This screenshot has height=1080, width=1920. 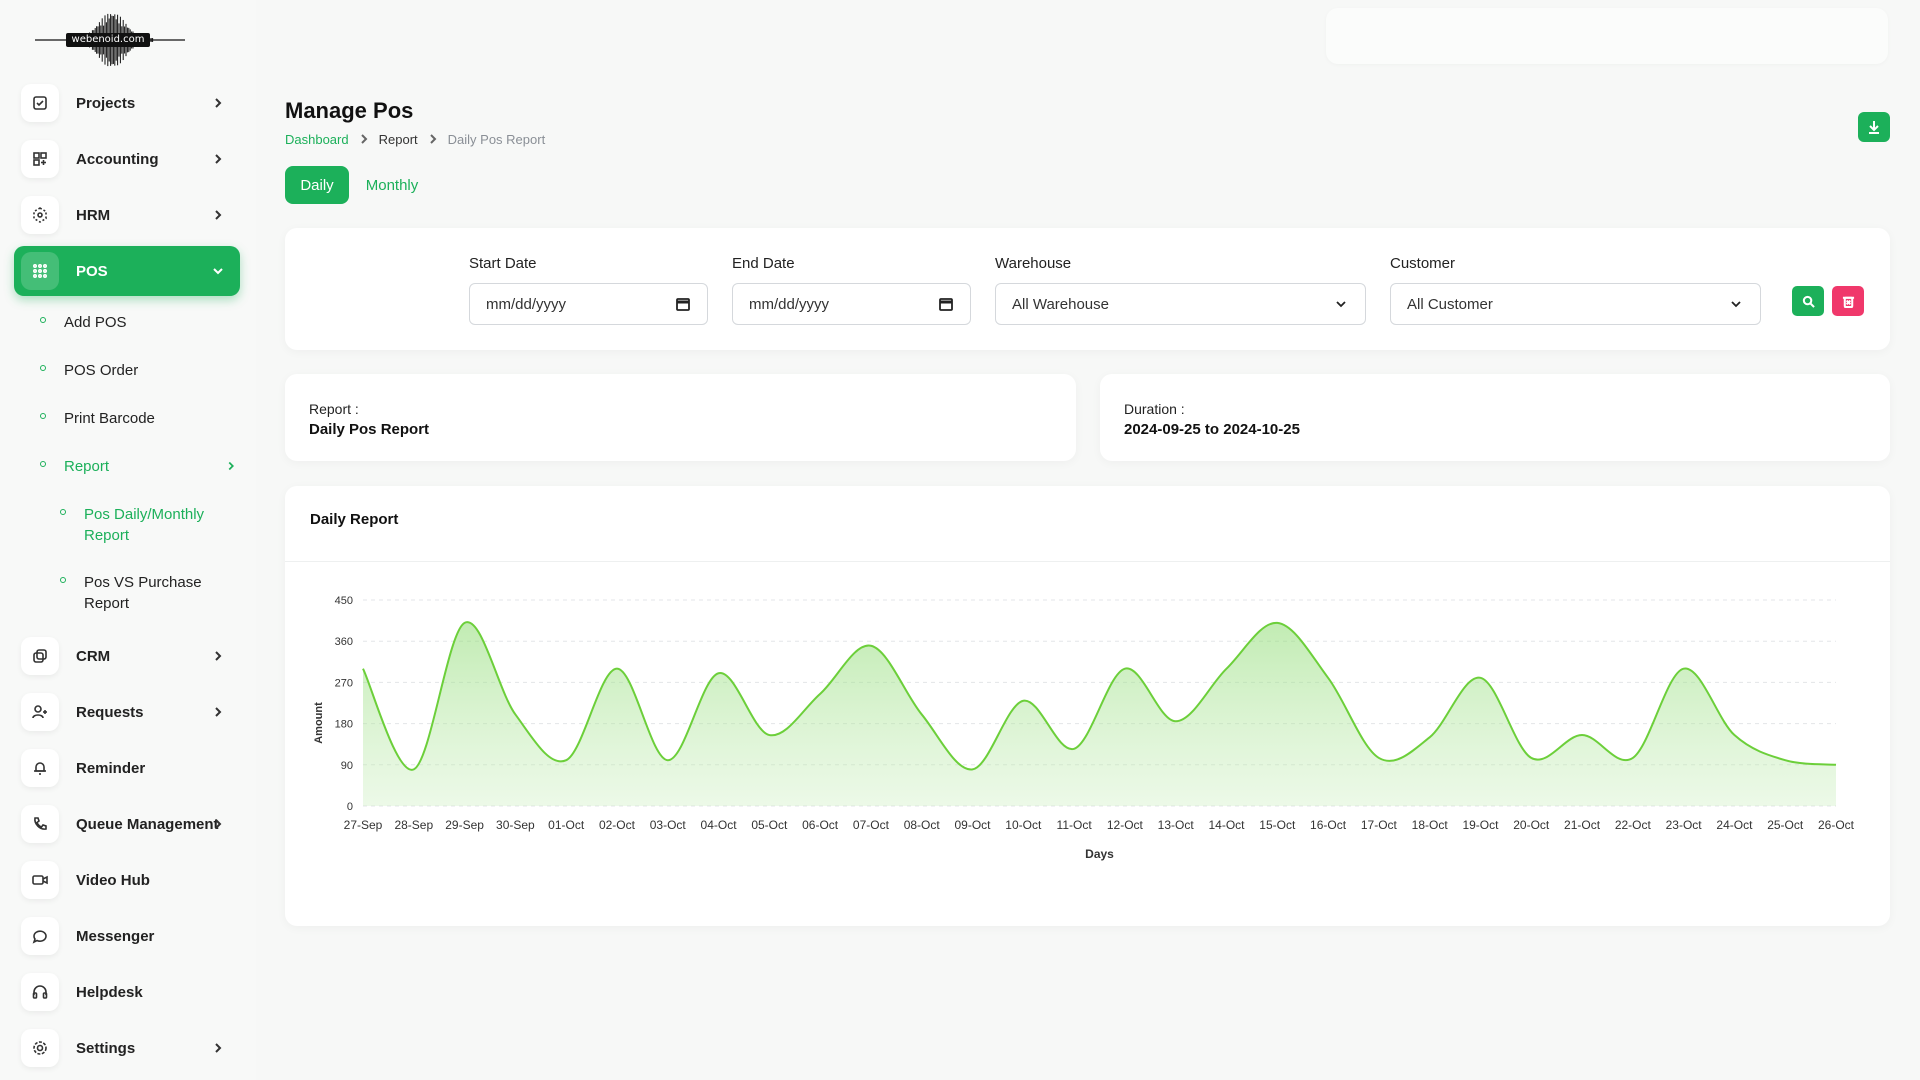 I want to click on start-date-value: mm/dd/yyyy, so click(x=526, y=304).